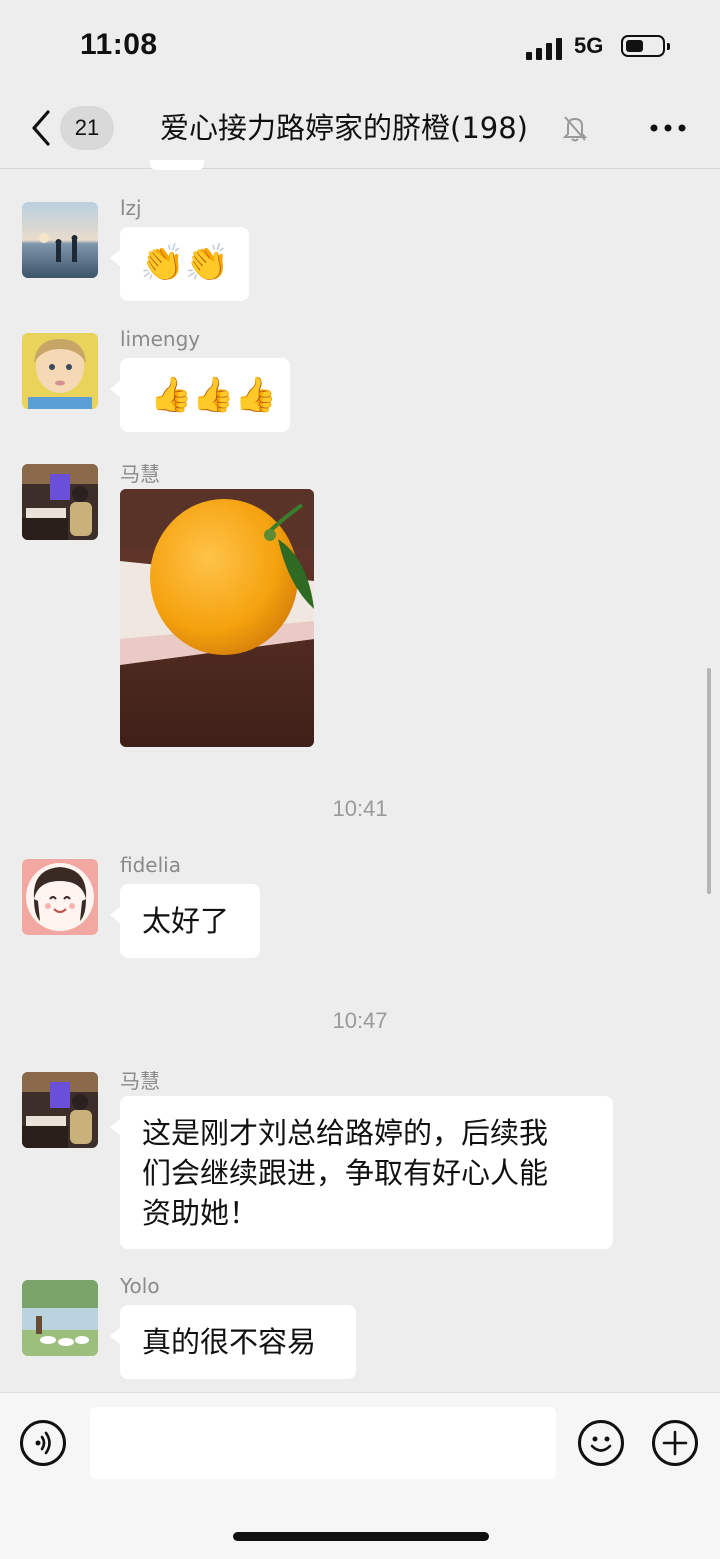 The width and height of the screenshot is (720, 1559). I want to click on more-dots-icon, so click(668, 128).